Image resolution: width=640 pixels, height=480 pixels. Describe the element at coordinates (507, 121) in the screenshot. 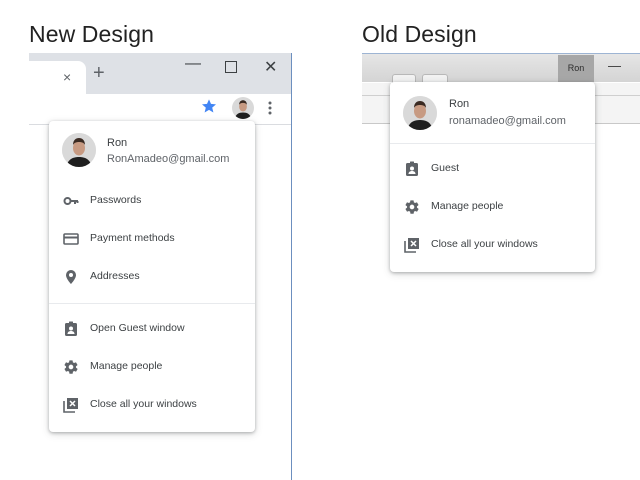

I see `profile-email: ronamadeo@gmail.com` at that location.